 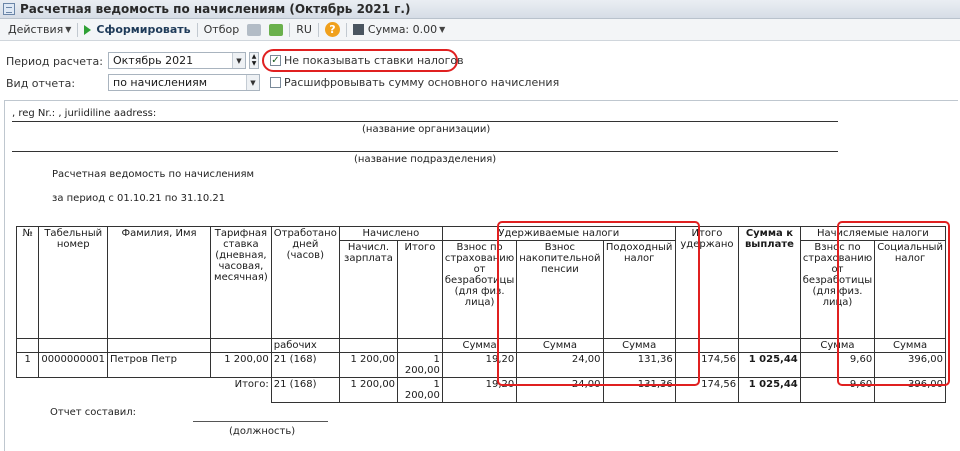 What do you see at coordinates (73, 365) in the screenshot?
I see `row-tab-no: 0000000001` at bounding box center [73, 365].